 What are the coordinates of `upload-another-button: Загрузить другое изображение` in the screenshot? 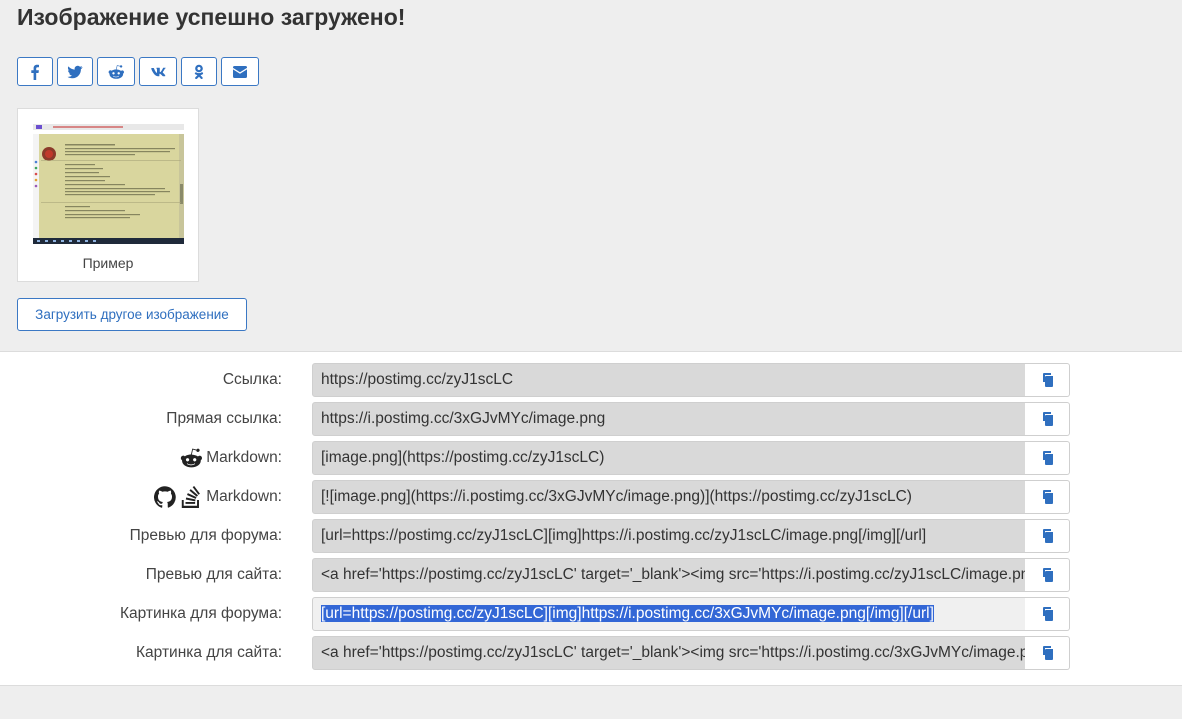 It's located at (132, 314).